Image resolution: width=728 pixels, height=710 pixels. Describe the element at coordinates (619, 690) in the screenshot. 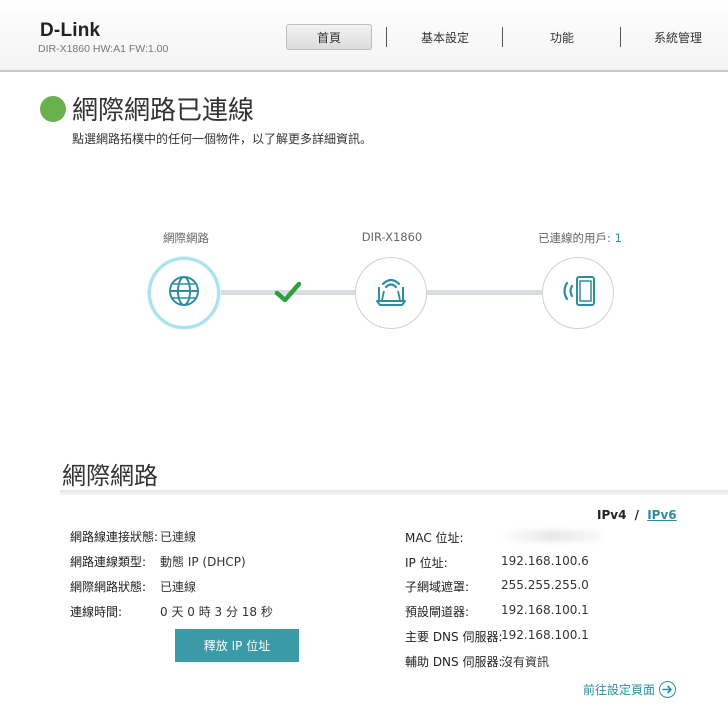

I see `goto-settings-label: 前往設定頁面` at that location.